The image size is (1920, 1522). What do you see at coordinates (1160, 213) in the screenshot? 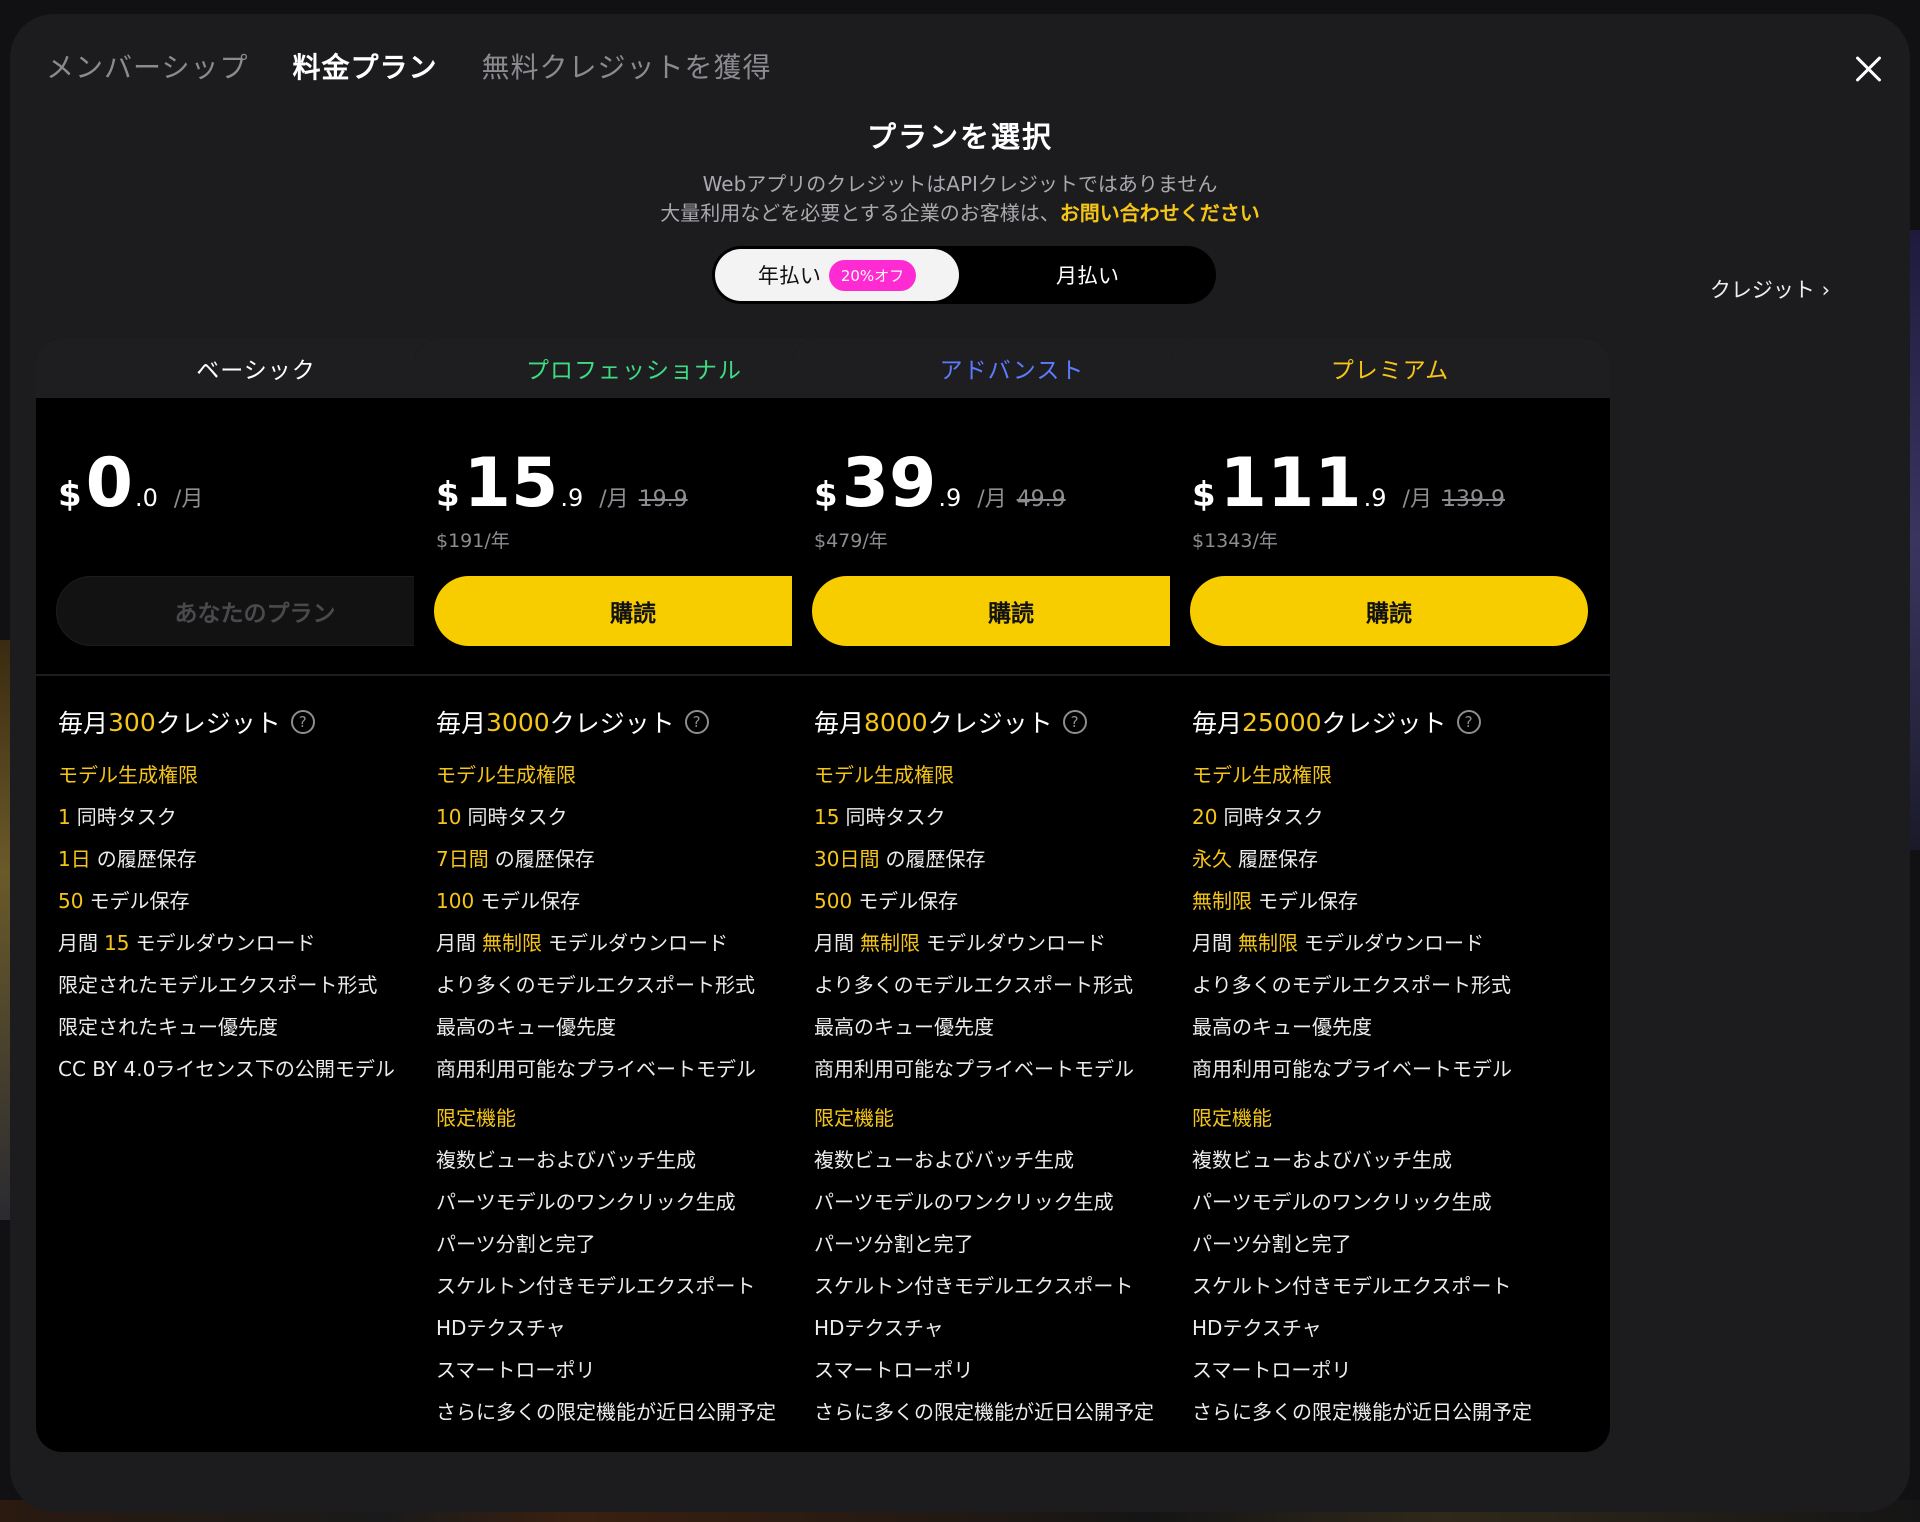
I see `contact-link: お問い合わせください` at bounding box center [1160, 213].